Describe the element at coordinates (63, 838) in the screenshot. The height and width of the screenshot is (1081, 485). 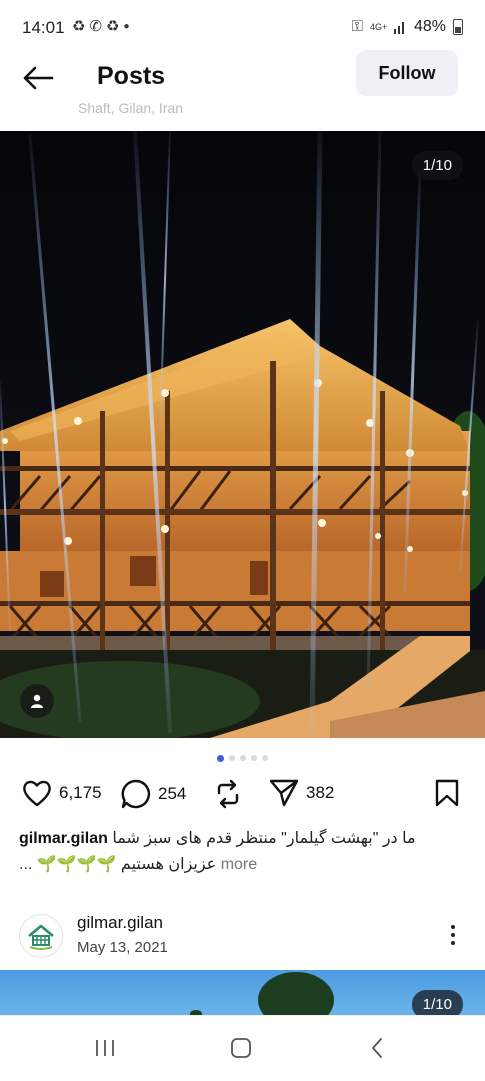
I see `caption-username: gilmar.gilan` at that location.